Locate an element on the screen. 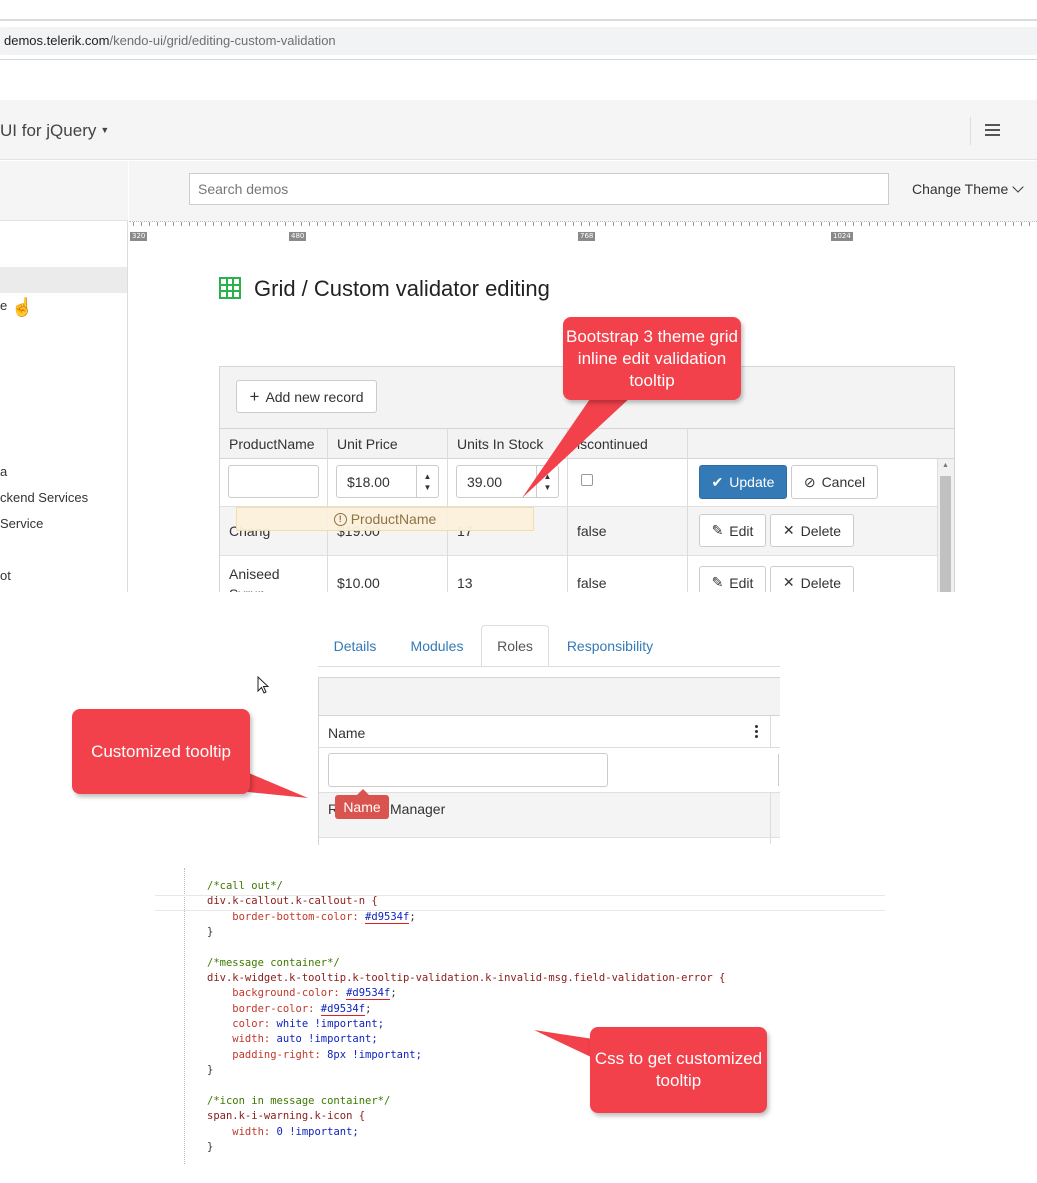 The image size is (1037, 1183). ruler-label: 320 is located at coordinates (139, 236).